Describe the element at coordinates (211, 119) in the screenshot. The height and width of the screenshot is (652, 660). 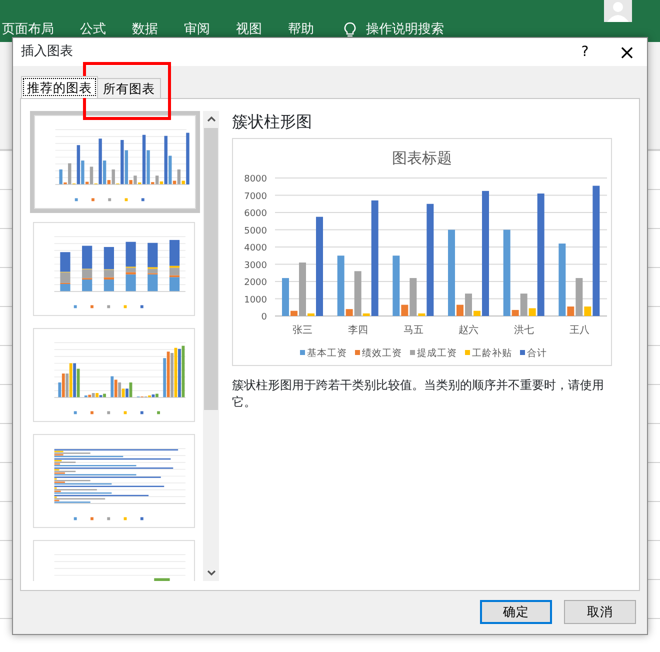
I see `chevron-up-icon` at that location.